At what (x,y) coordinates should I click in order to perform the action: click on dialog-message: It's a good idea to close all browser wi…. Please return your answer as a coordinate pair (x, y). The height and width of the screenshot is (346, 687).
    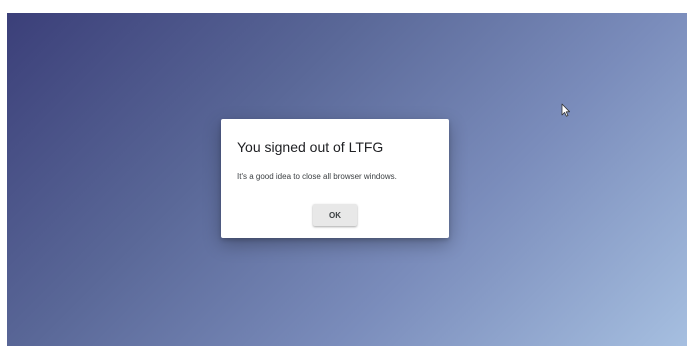
    Looking at the image, I should click on (317, 176).